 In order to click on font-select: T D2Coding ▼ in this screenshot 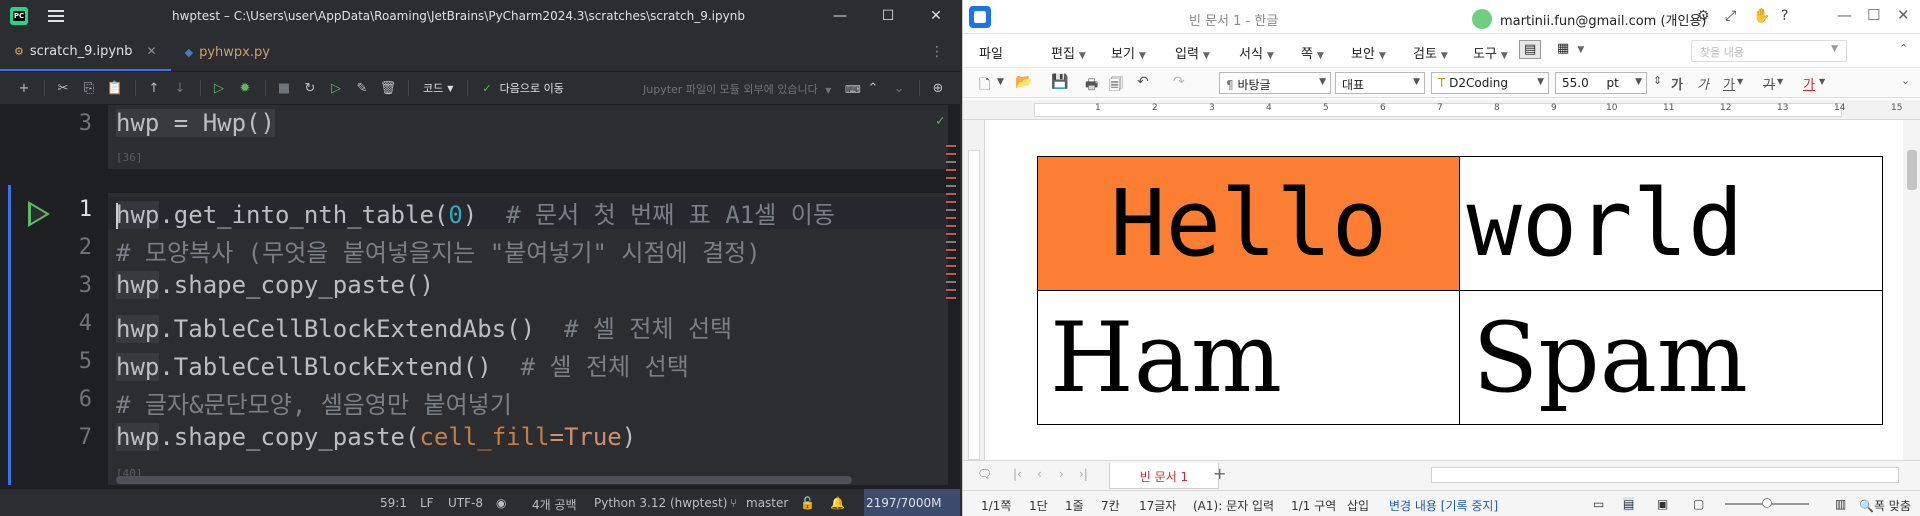, I will do `click(1490, 83)`.